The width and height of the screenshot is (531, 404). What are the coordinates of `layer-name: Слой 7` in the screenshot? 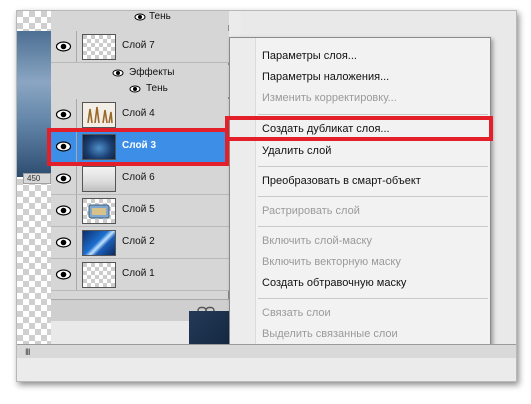 It's located at (138, 45).